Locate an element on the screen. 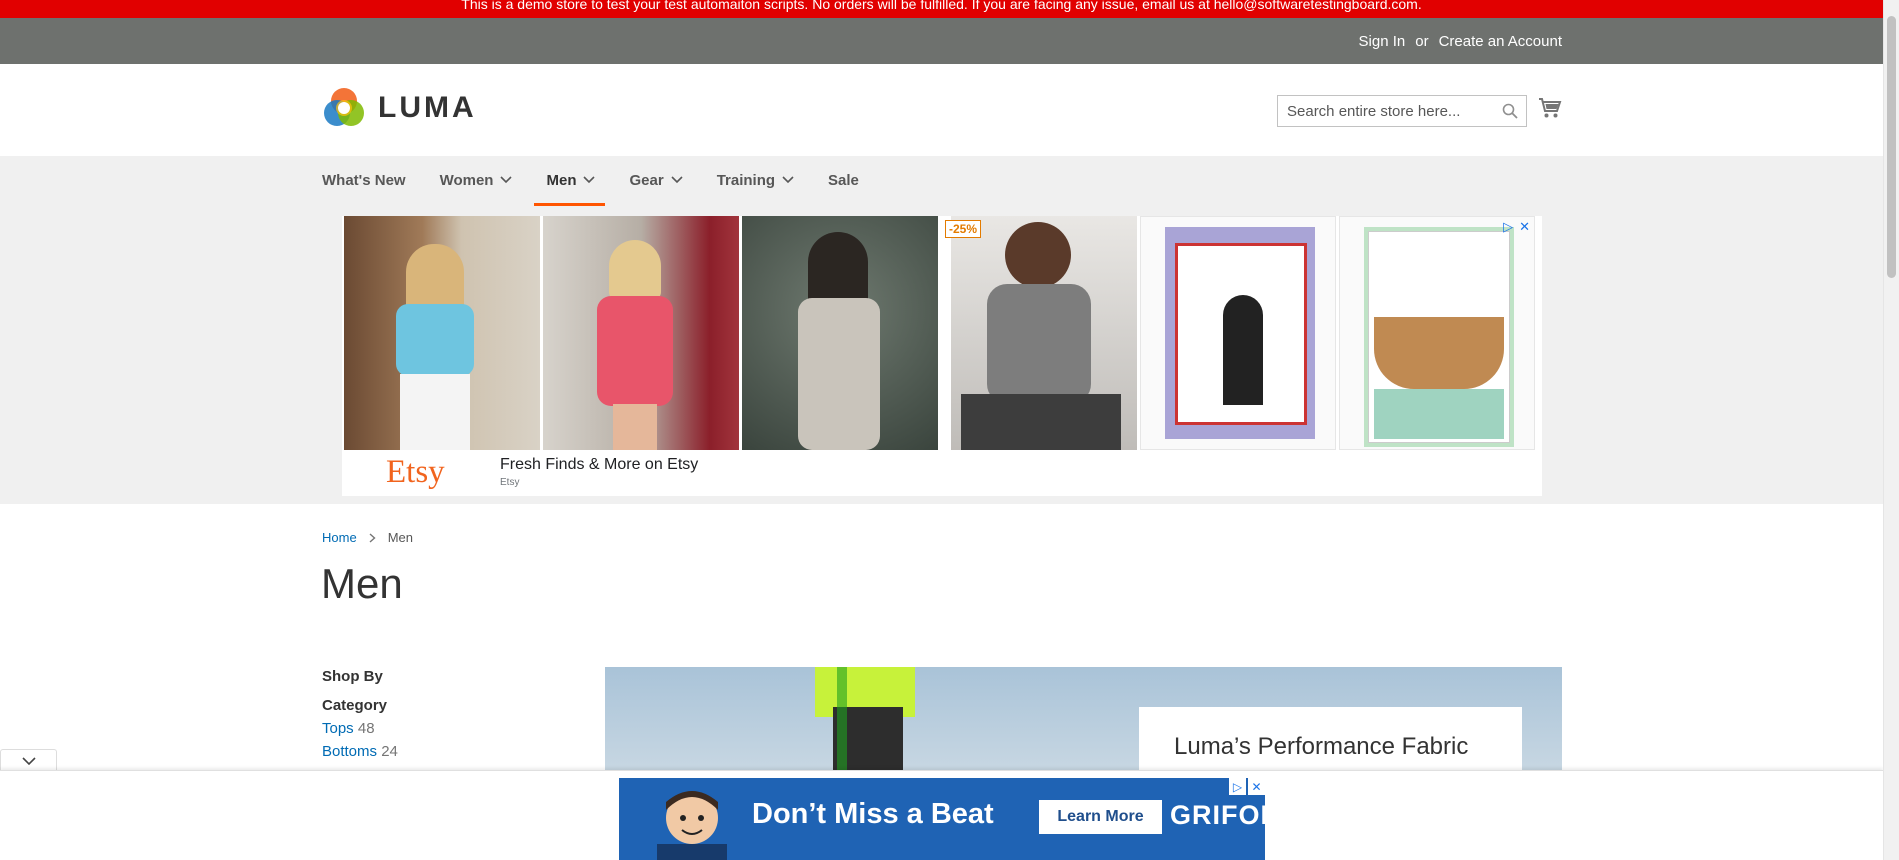 This screenshot has width=1899, height=860. nav-label: Sale is located at coordinates (843, 180).